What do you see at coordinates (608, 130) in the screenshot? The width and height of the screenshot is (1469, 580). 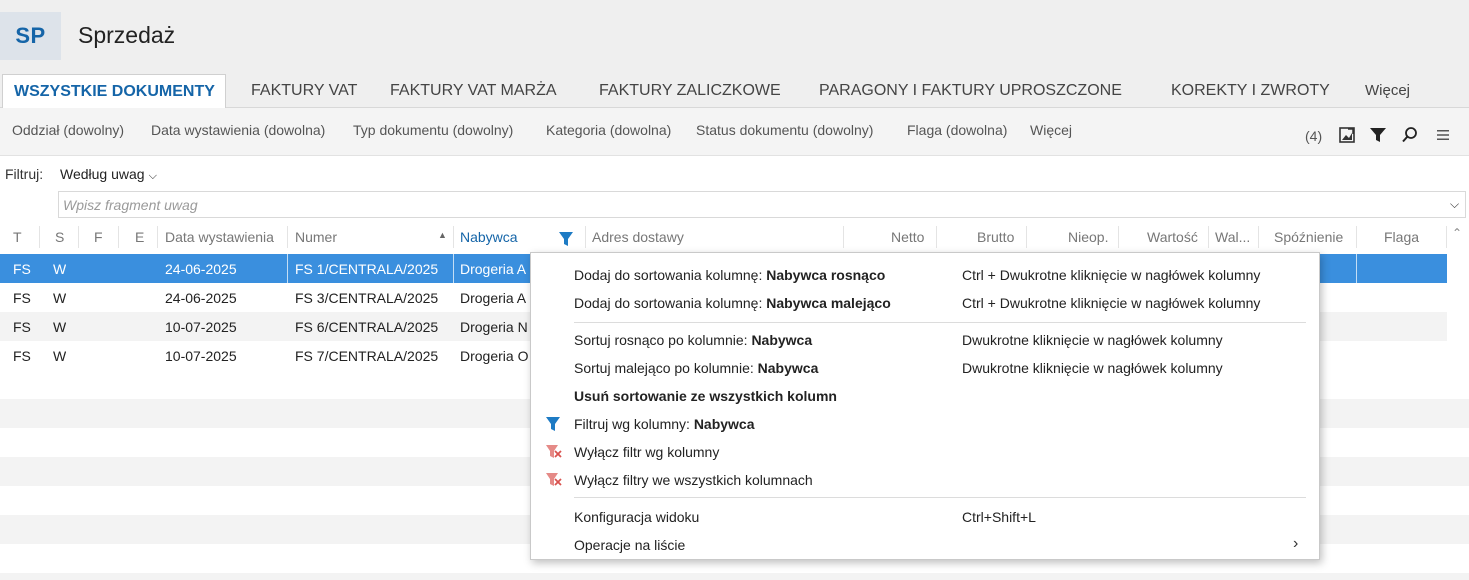 I see `filter-category: Kategoria (dowolna)` at bounding box center [608, 130].